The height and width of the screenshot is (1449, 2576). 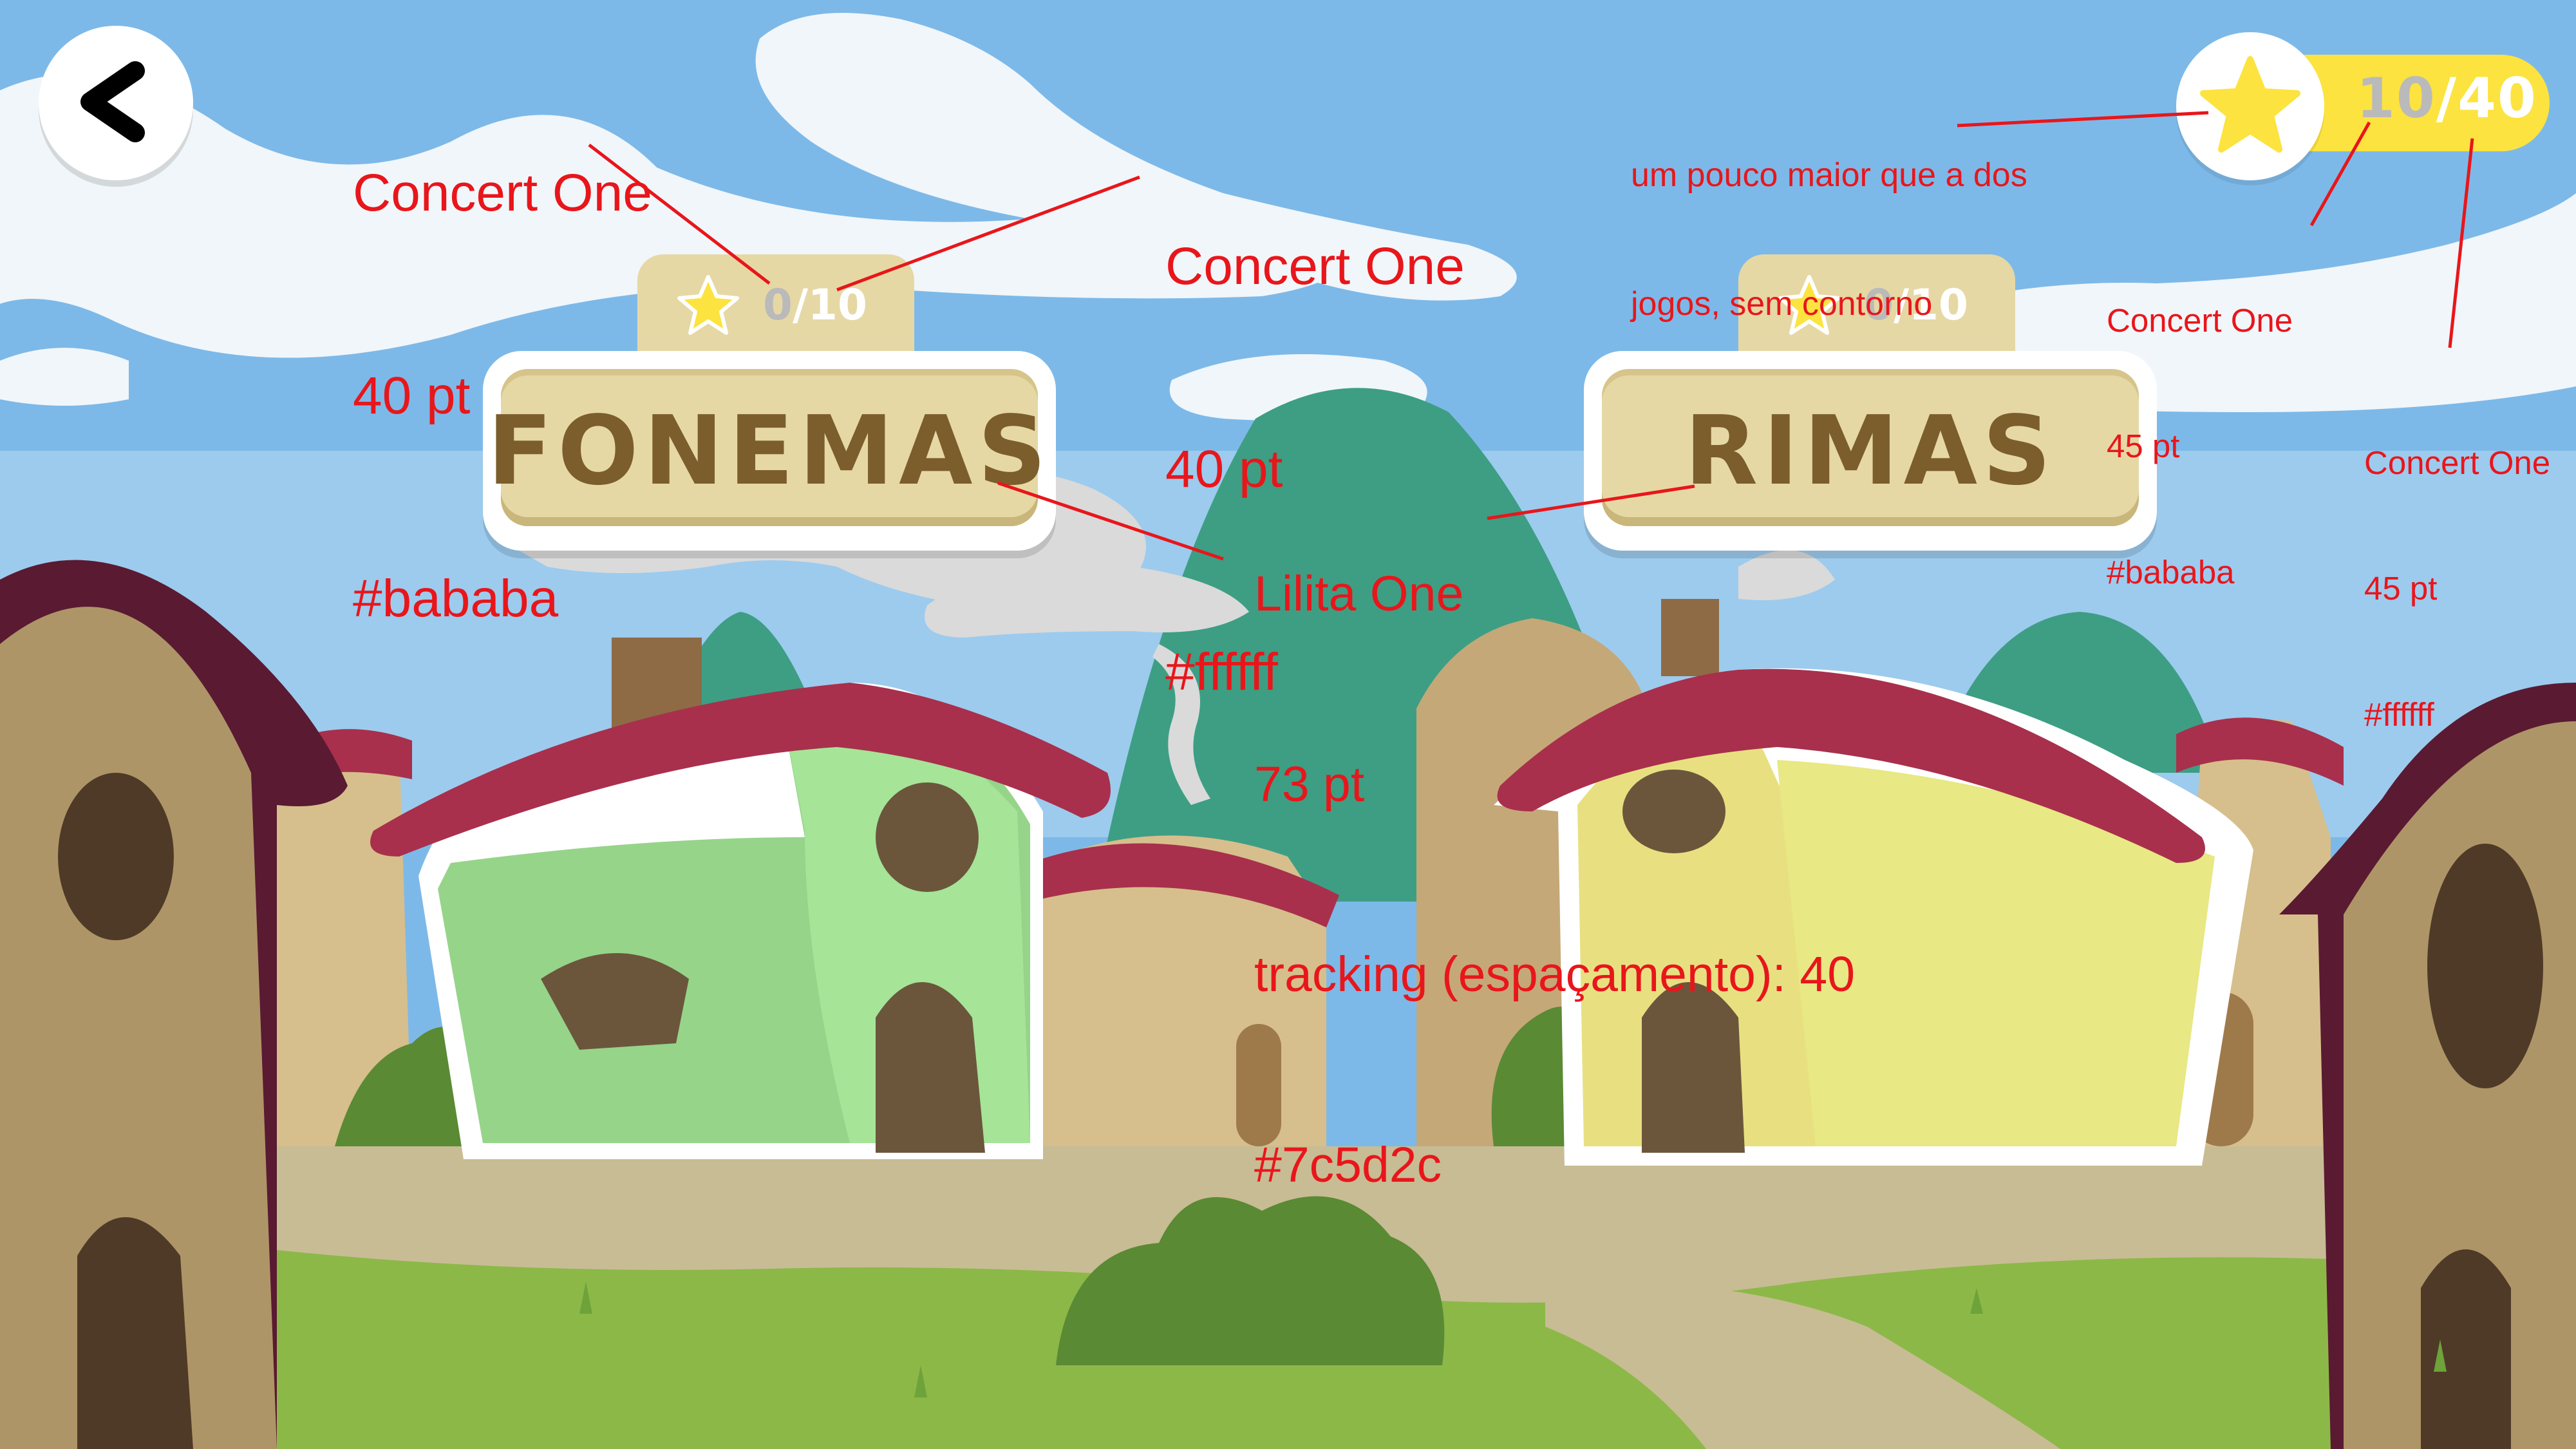 I want to click on annotation-line: tracking (espaçamento): 40, so click(x=1555, y=975).